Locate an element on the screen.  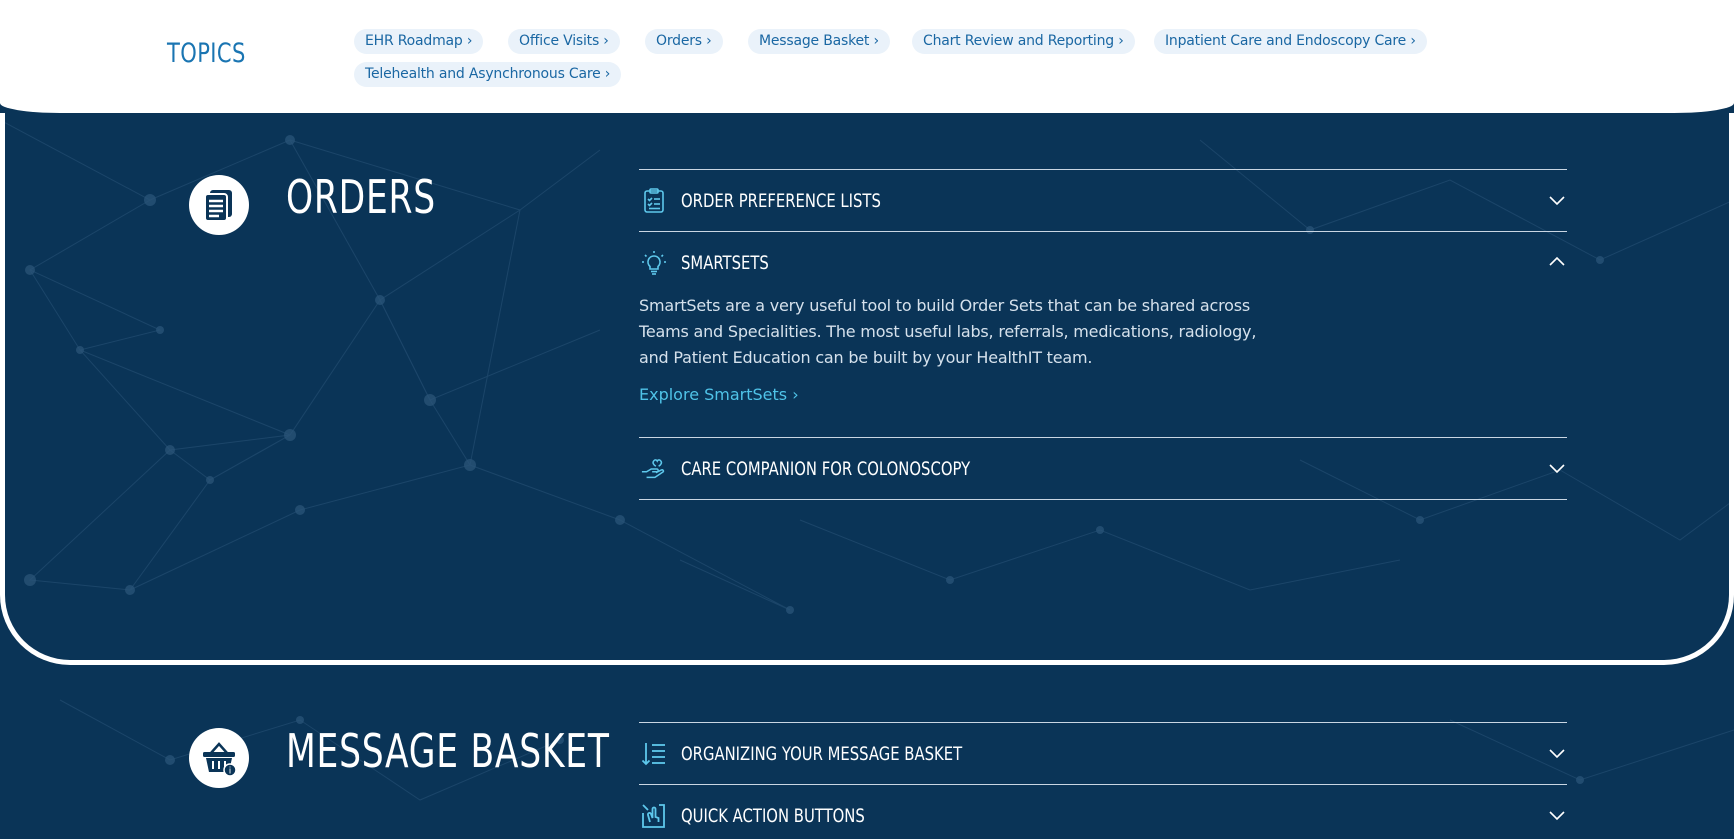
topic-link-message-basket: Message Basket › is located at coordinates (819, 41).